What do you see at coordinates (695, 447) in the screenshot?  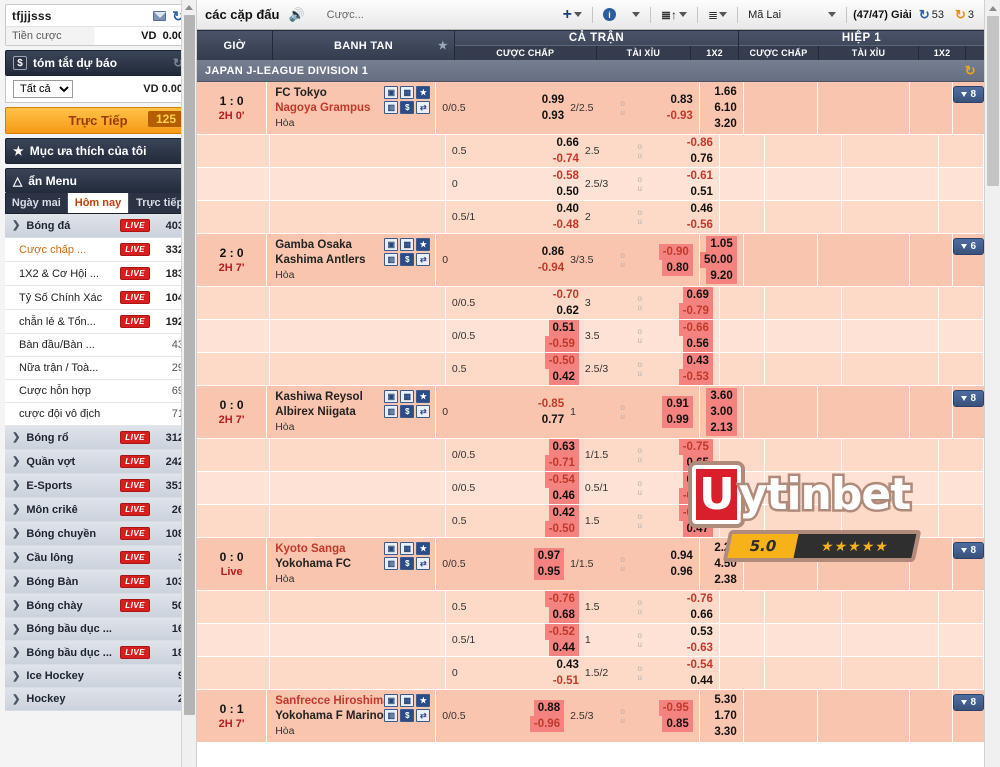 I see `odds-value: -0.75` at bounding box center [695, 447].